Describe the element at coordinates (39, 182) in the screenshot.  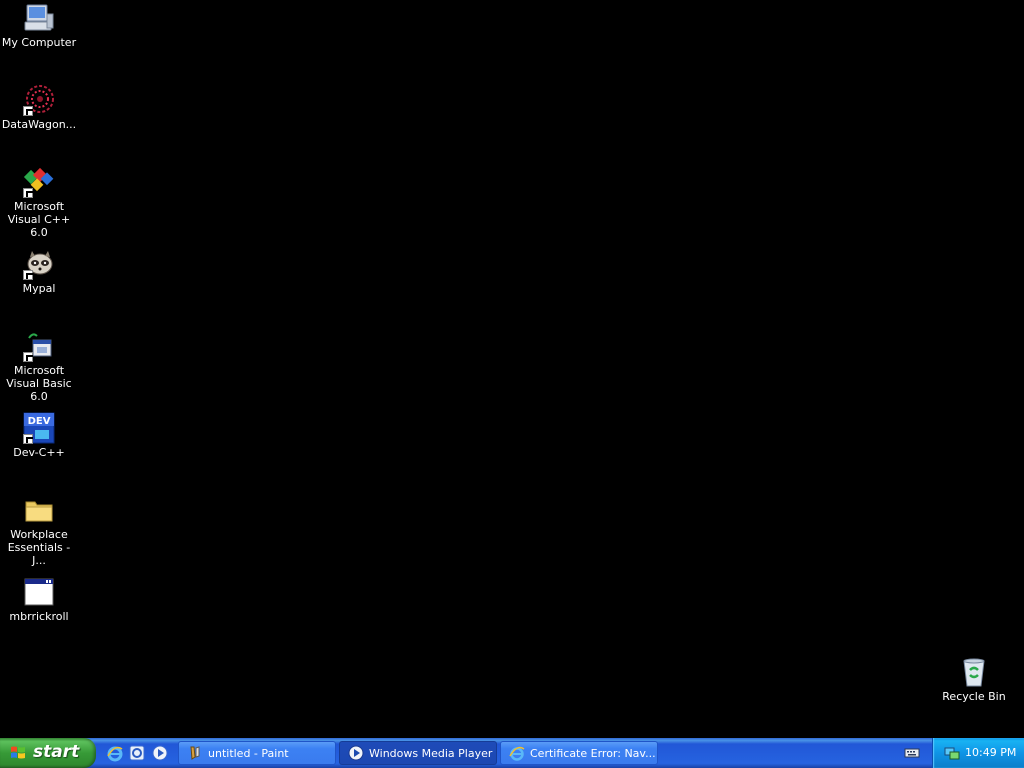
I see `visual-cpp-icon` at that location.